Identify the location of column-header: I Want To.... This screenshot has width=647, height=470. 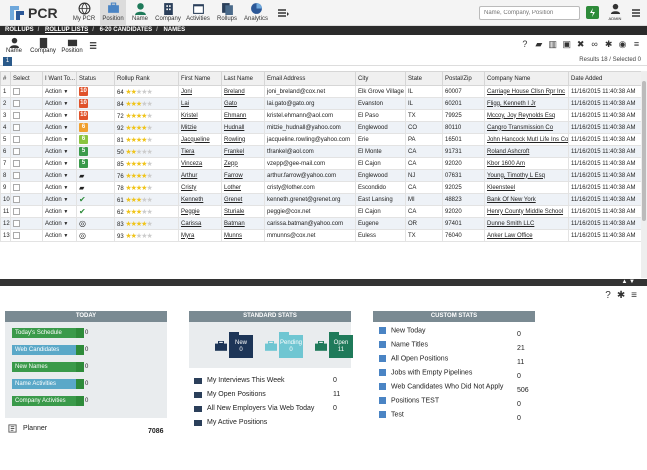
(59, 78).